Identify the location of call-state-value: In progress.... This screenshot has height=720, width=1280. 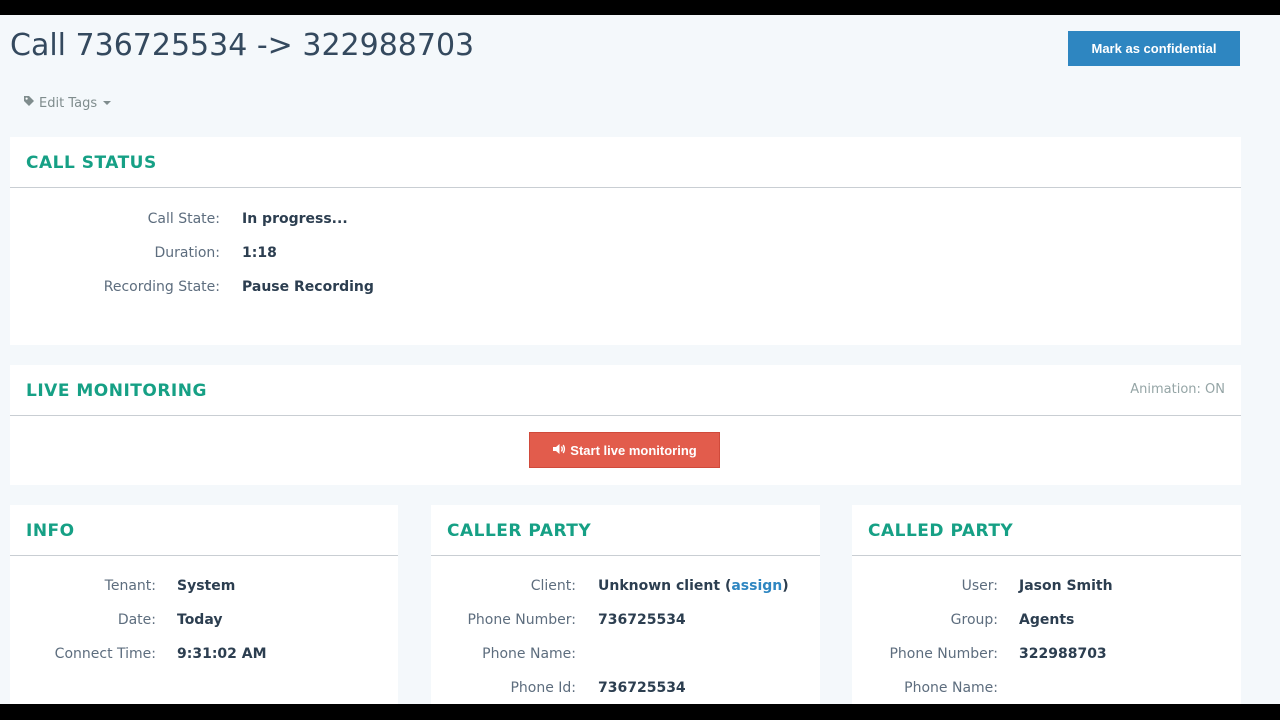
(295, 219).